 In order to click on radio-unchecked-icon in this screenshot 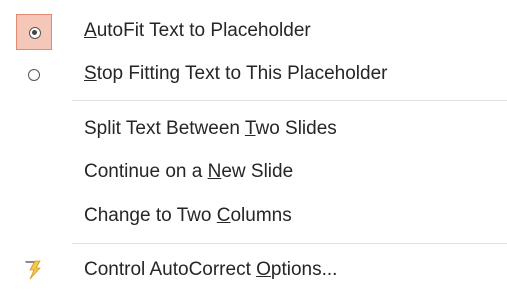, I will do `click(34, 75)`.